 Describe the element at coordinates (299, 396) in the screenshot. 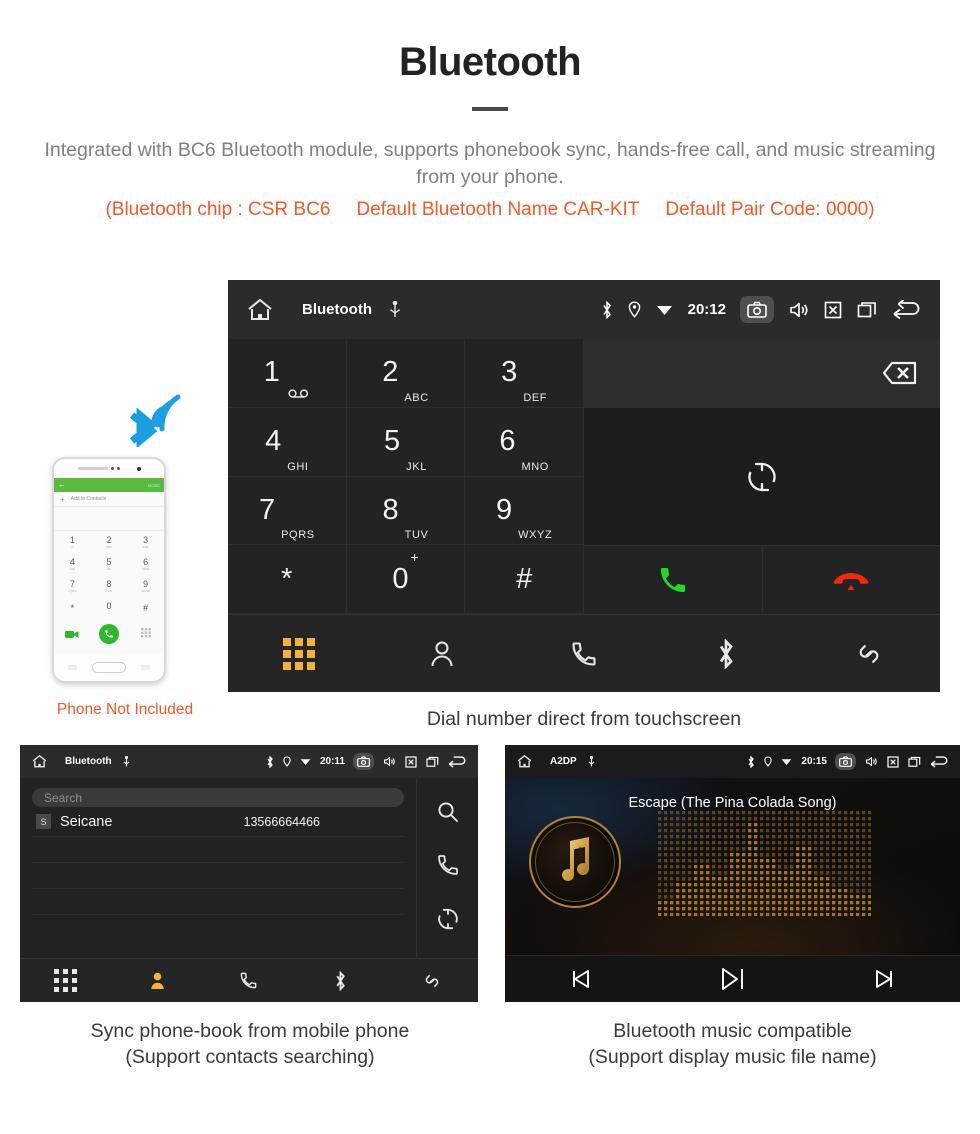

I see `voicemail-icon` at that location.